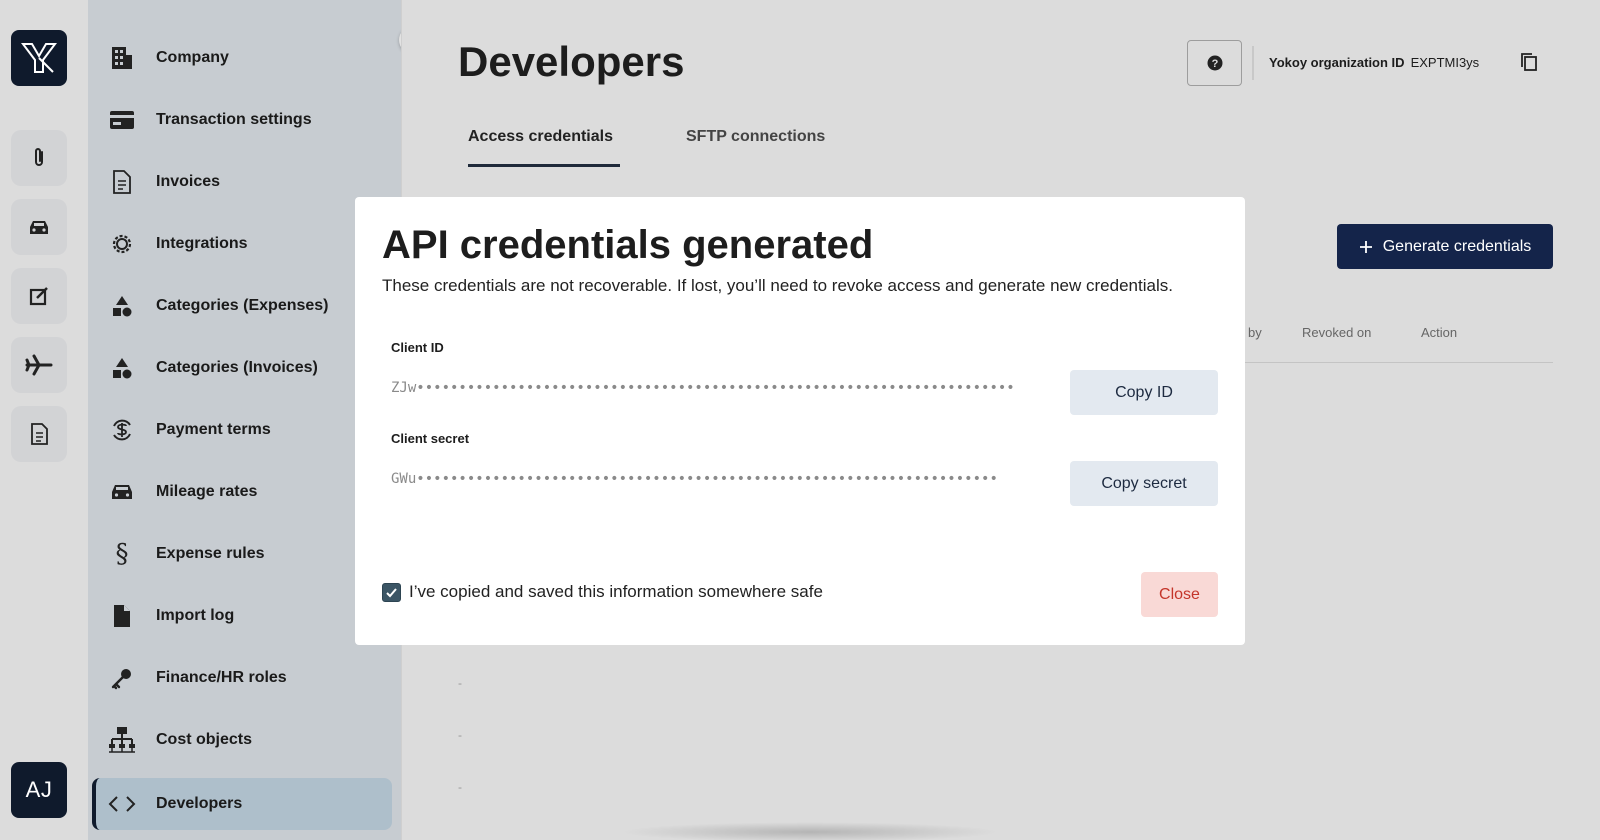 This screenshot has height=840, width=1600. Describe the element at coordinates (122, 804) in the screenshot. I see `code-icon` at that location.